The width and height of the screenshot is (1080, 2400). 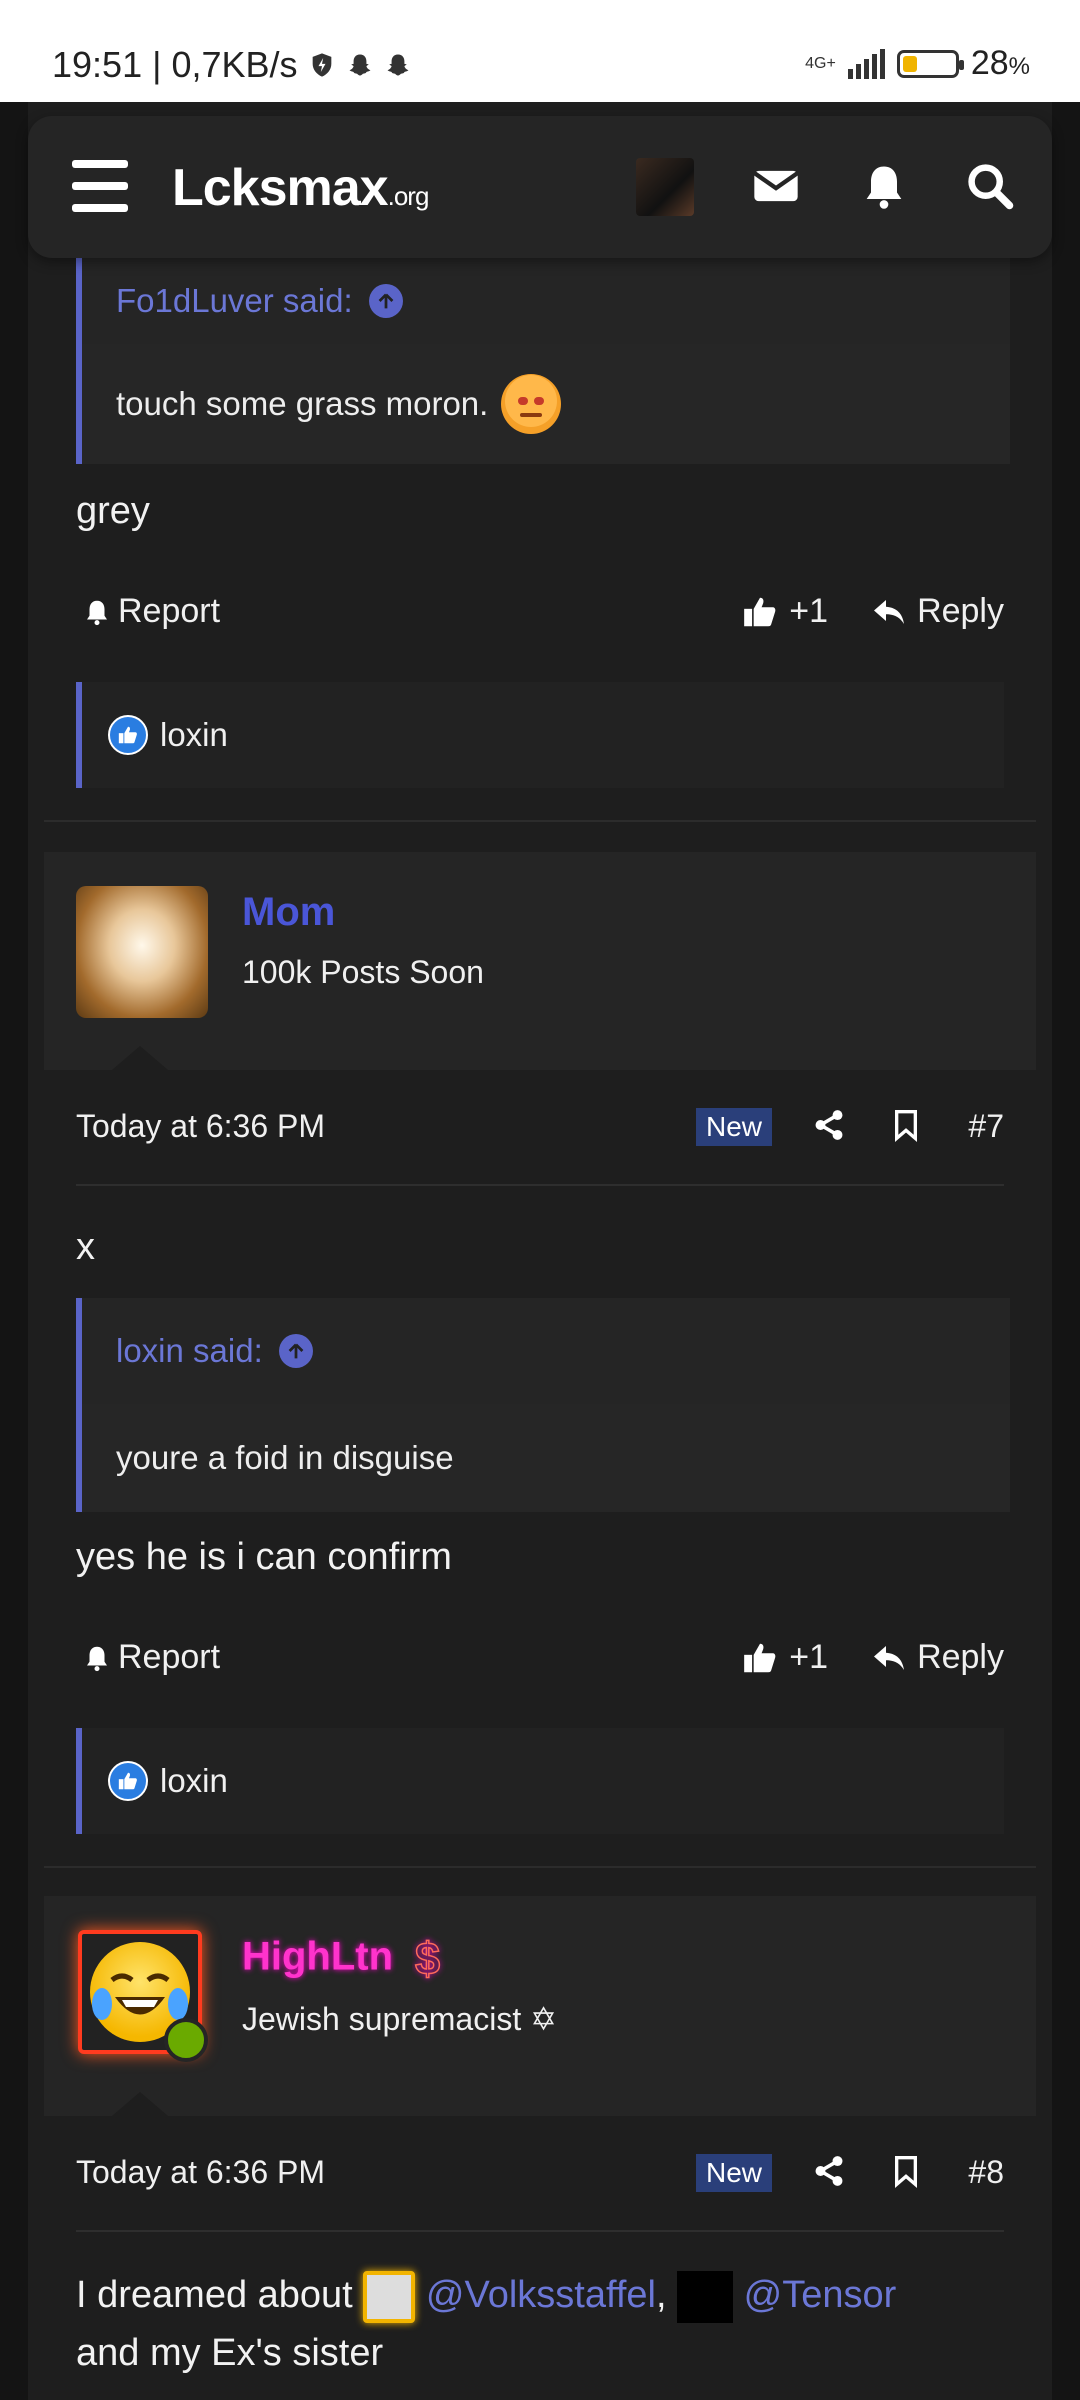 What do you see at coordinates (264, 1557) in the screenshot?
I see `post-body: yes he is i can confirm` at bounding box center [264, 1557].